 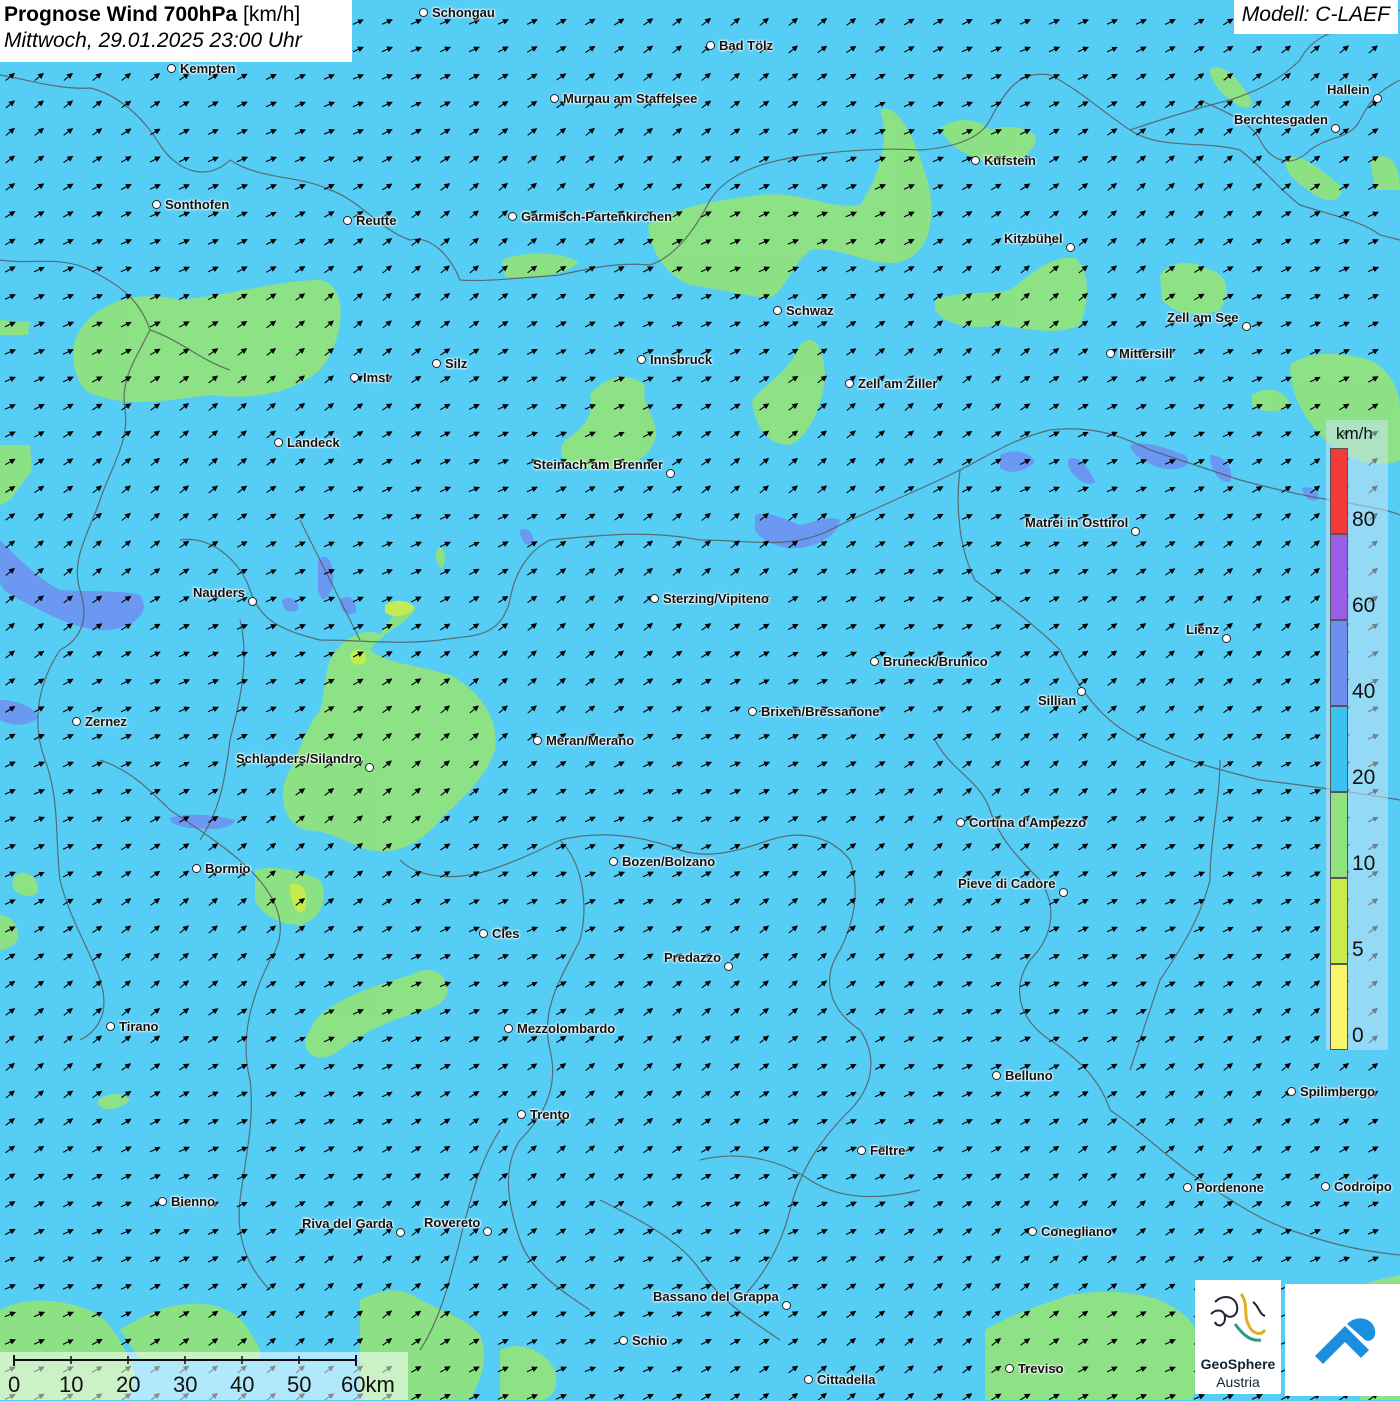 What do you see at coordinates (1357, 735) in the screenshot?
I see `color-legend: km/h 80 60 40 20 10 5 0` at bounding box center [1357, 735].